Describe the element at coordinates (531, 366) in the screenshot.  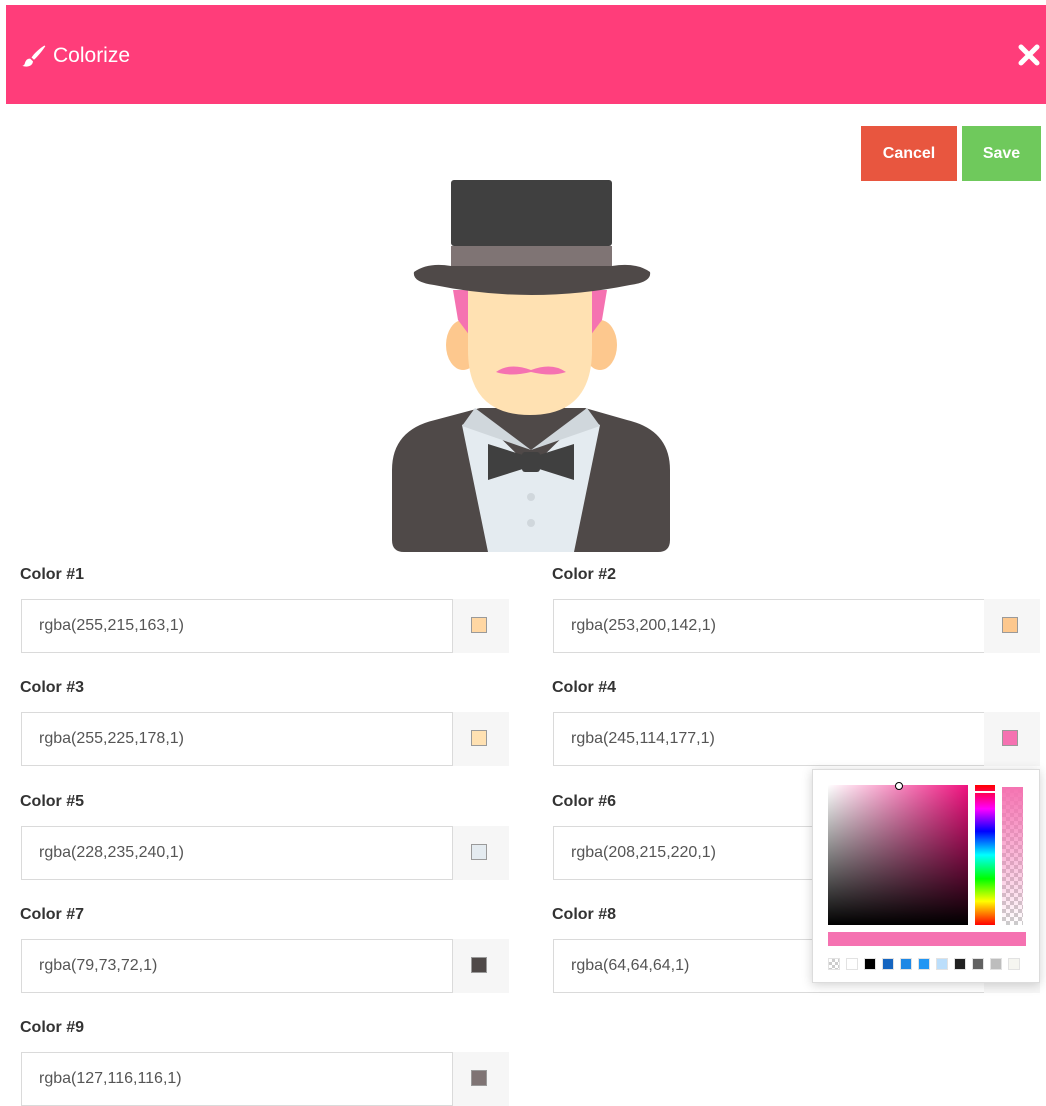
I see `gentleman-avatar-image` at that location.